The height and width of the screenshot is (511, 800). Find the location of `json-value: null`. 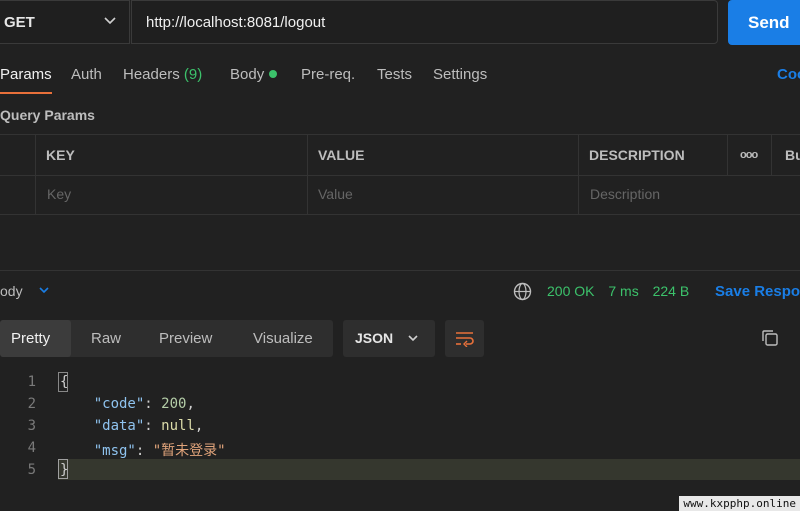

json-value: null is located at coordinates (178, 426).